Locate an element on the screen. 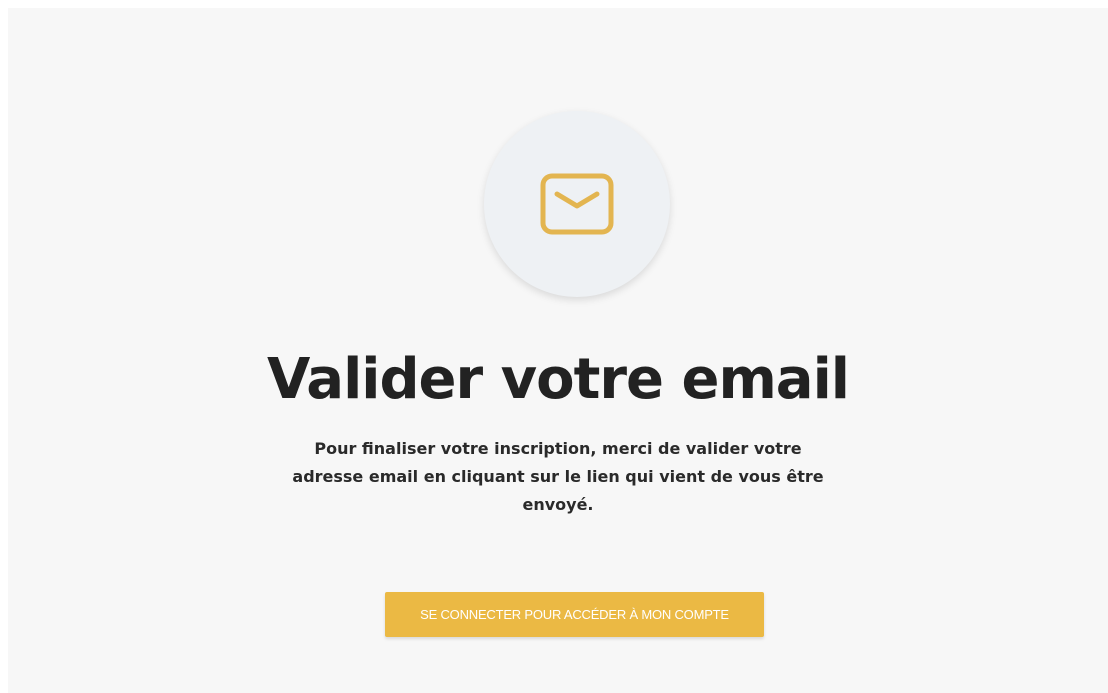  icon-circle is located at coordinates (577, 204).